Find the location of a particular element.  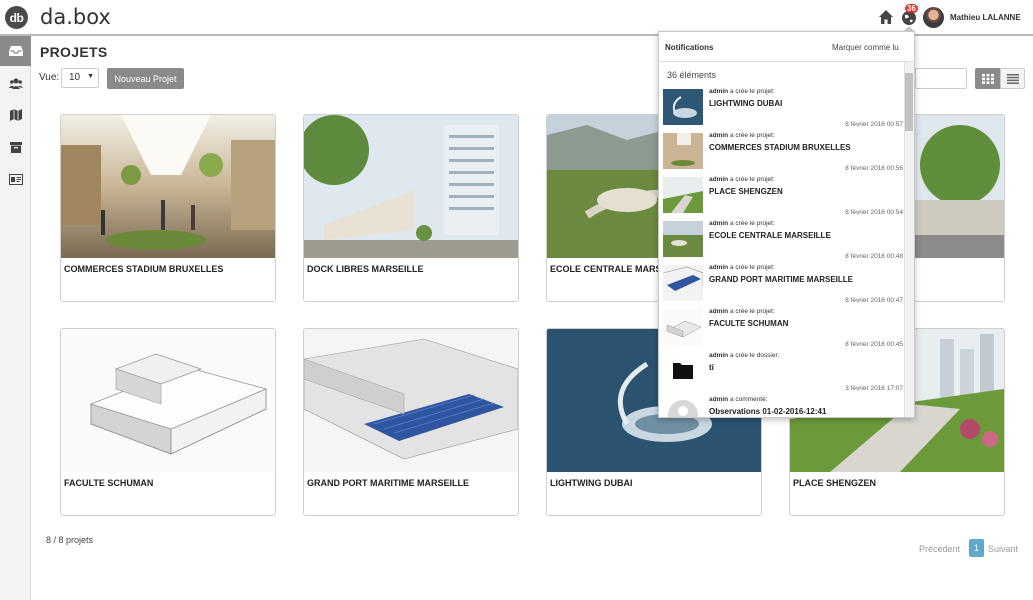

page-size-value: 10 is located at coordinates (75, 77).